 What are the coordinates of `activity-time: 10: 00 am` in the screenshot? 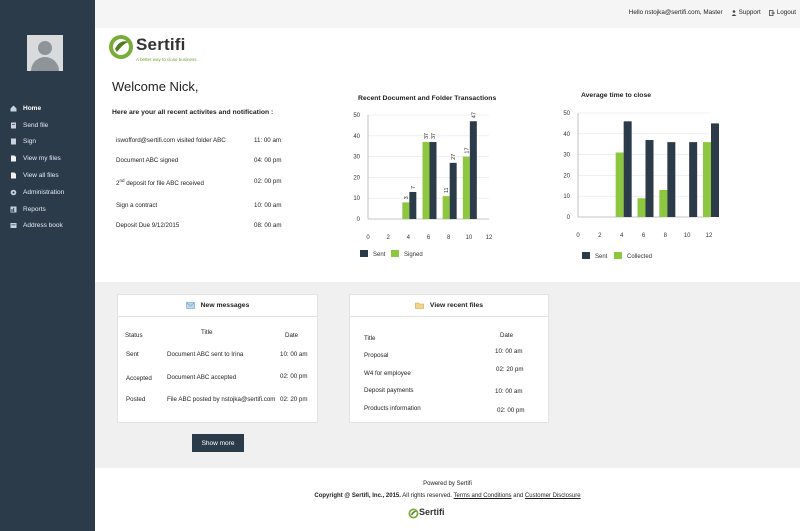 It's located at (268, 205).